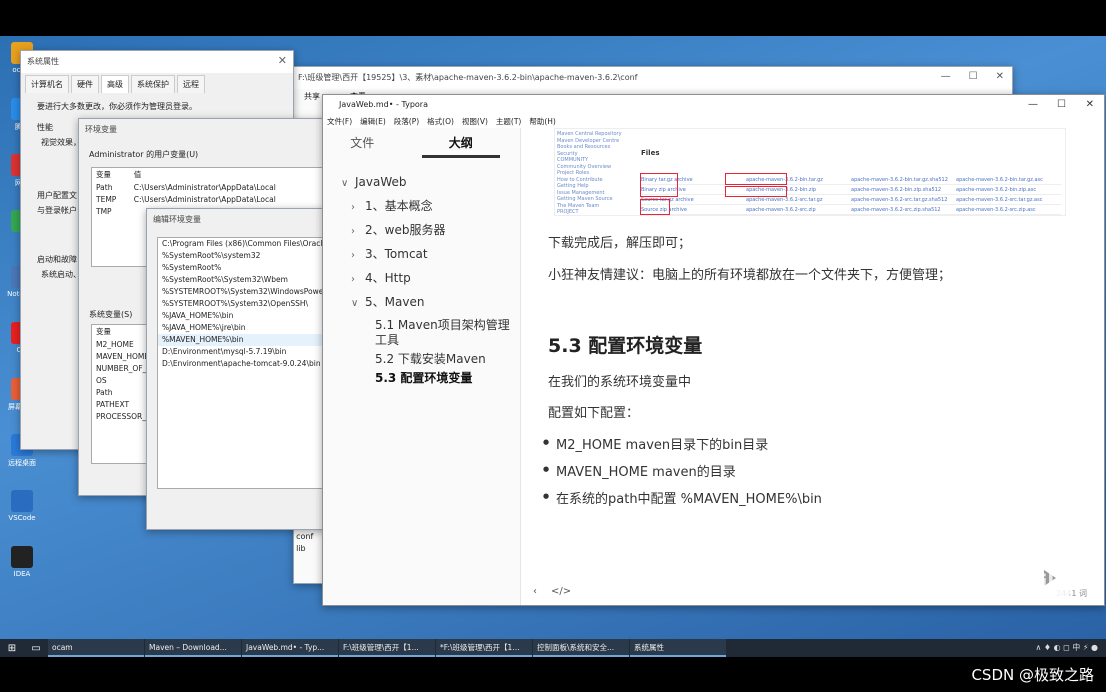 The image size is (1106, 692). Describe the element at coordinates (203, 130) in the screenshot. I see `envvars-title: 环境变量` at that location.